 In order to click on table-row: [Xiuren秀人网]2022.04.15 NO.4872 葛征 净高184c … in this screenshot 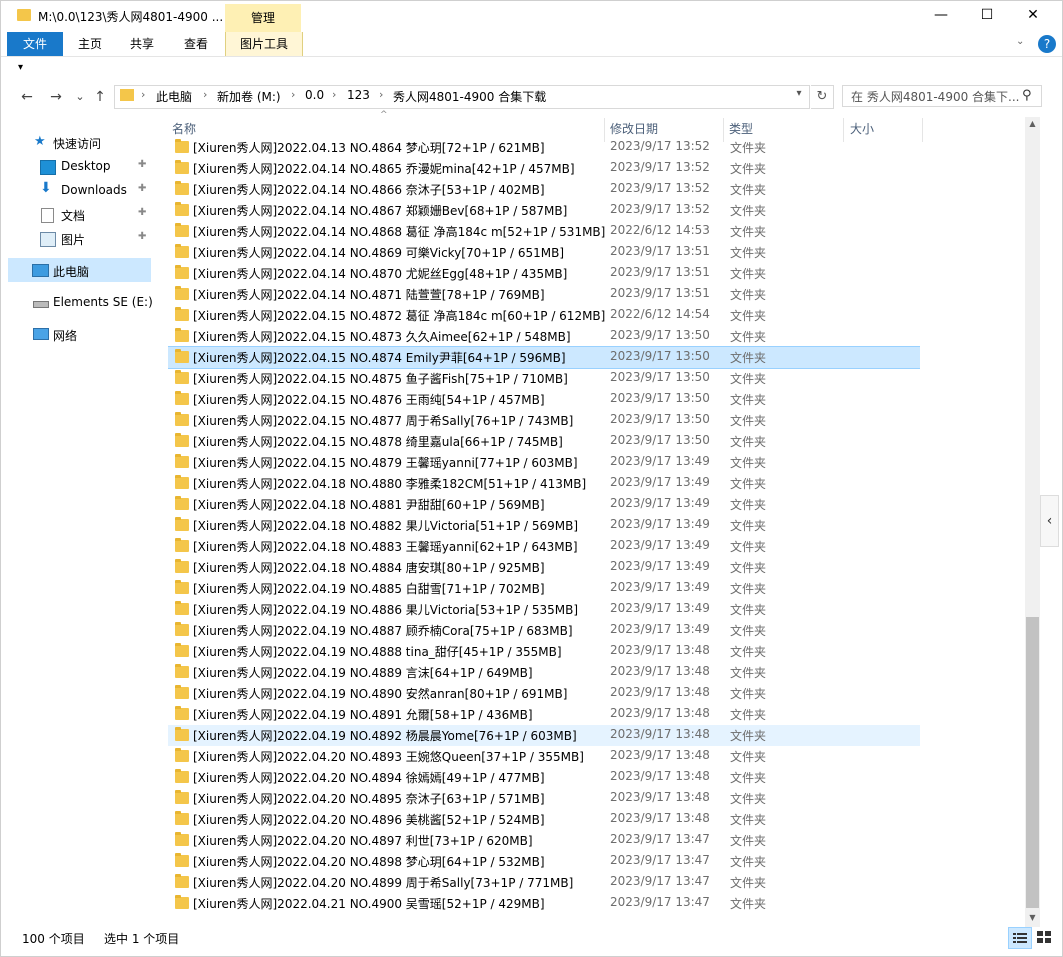, I will do `click(544, 315)`.